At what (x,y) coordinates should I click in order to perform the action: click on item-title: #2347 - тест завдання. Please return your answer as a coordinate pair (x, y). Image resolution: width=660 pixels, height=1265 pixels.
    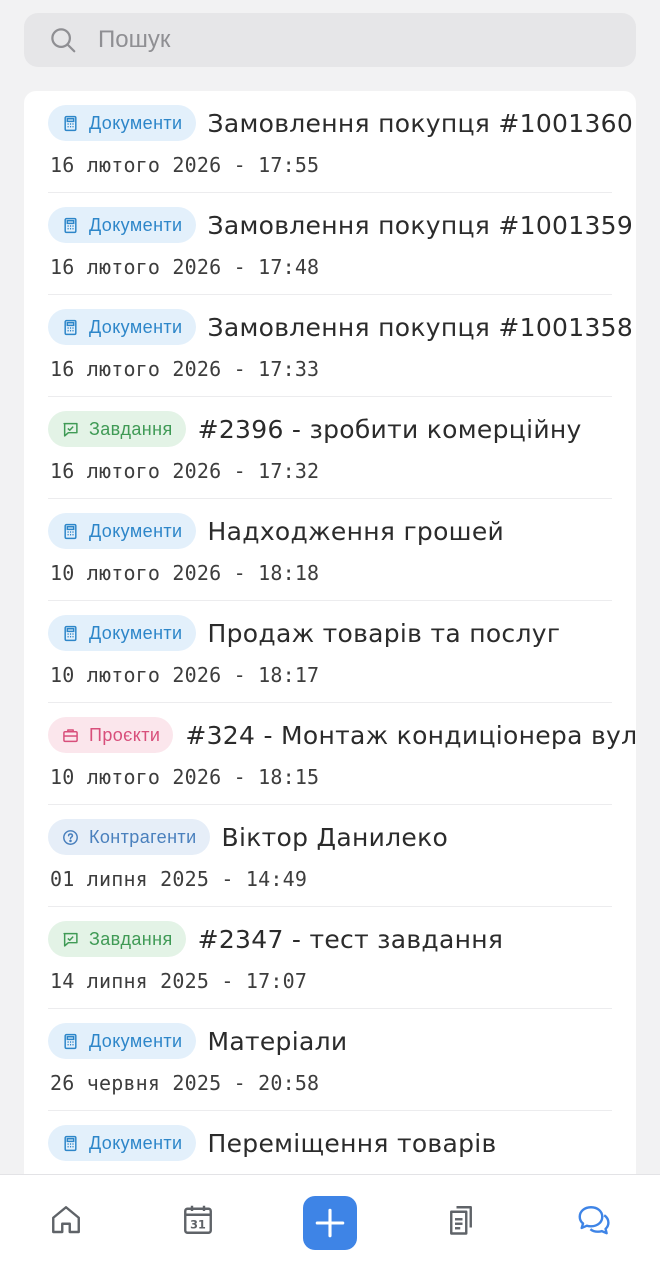
    Looking at the image, I should click on (350, 939).